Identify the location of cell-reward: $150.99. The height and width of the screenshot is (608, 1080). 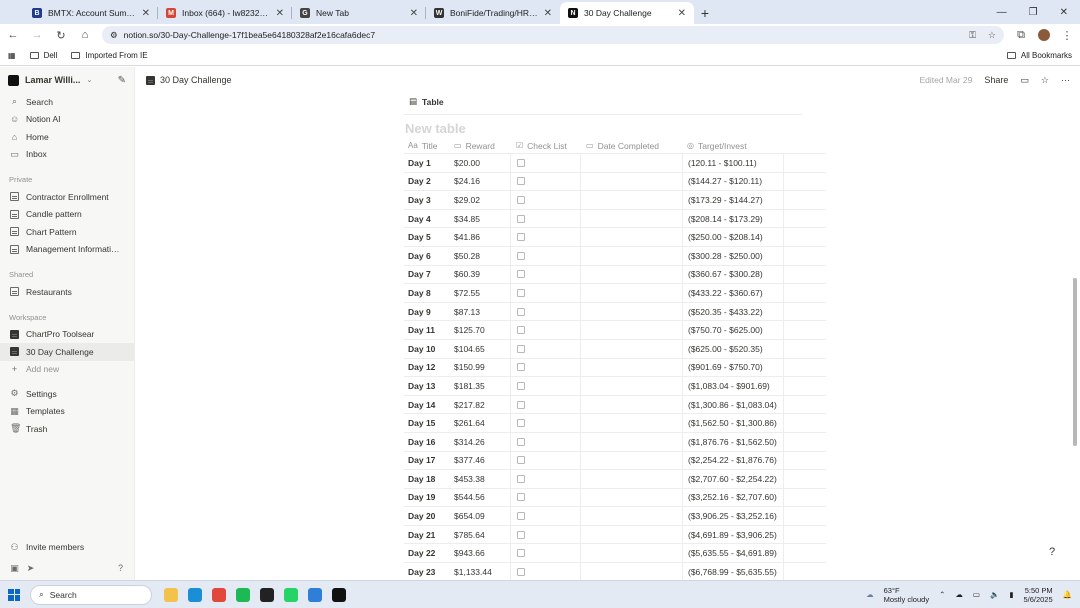
(480, 367).